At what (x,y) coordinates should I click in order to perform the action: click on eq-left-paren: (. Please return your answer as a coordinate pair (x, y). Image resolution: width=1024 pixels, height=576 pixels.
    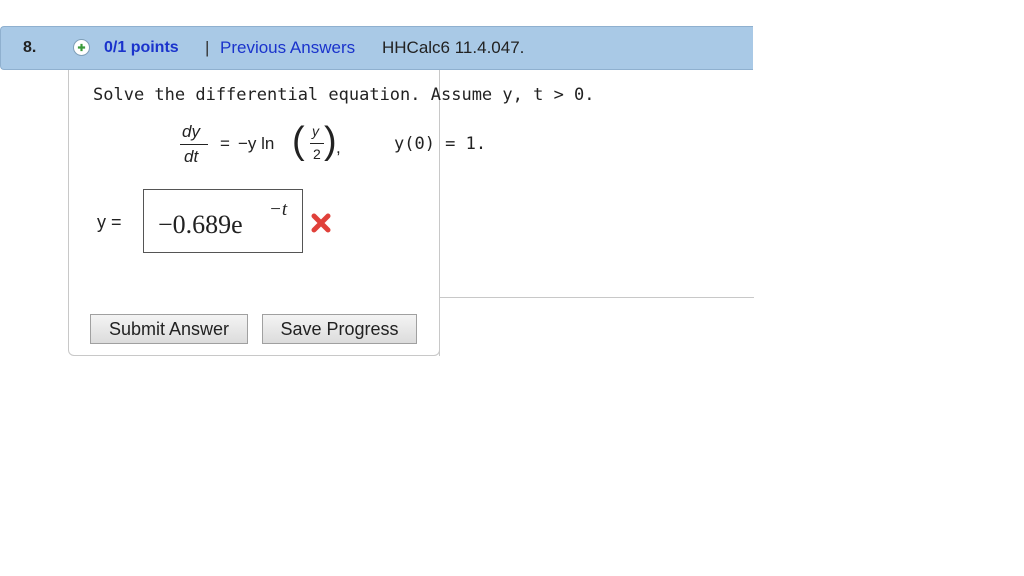
    Looking at the image, I should click on (298, 141).